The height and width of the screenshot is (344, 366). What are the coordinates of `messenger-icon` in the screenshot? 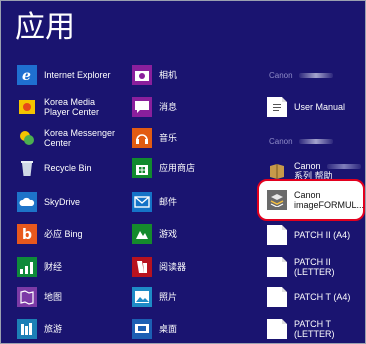 It's located at (27, 138).